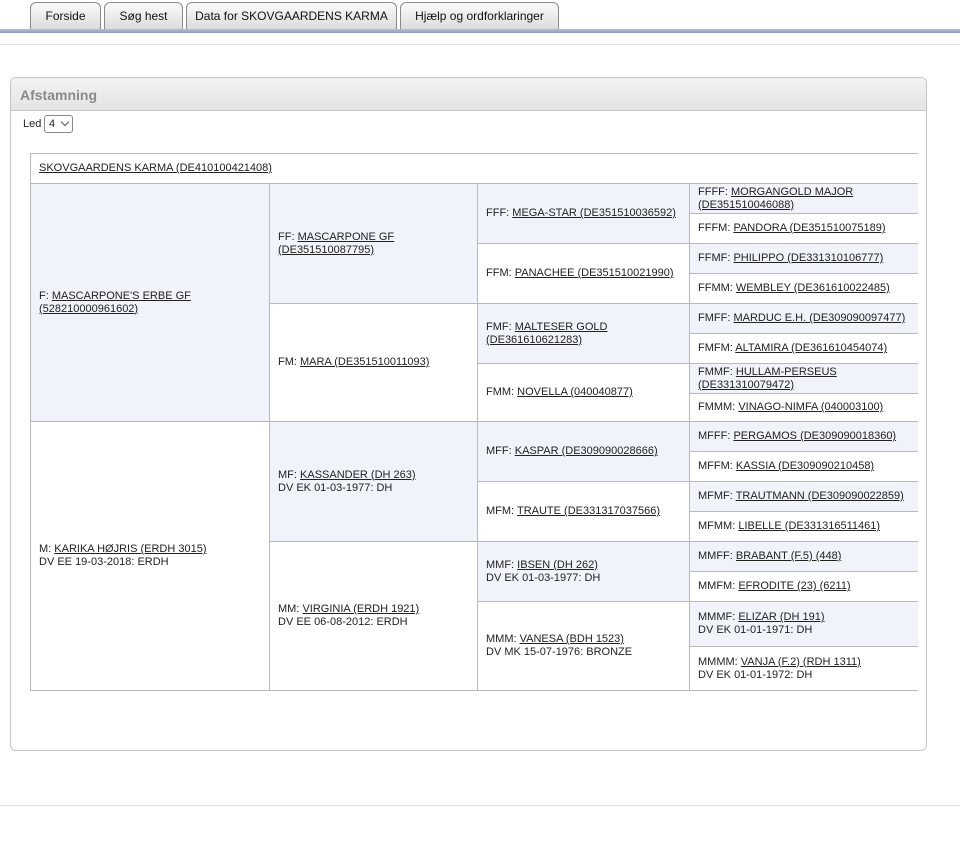 Image resolution: width=960 pixels, height=847 pixels. Describe the element at coordinates (715, 466) in the screenshot. I see `ancestor-prefix: MFFM:` at that location.